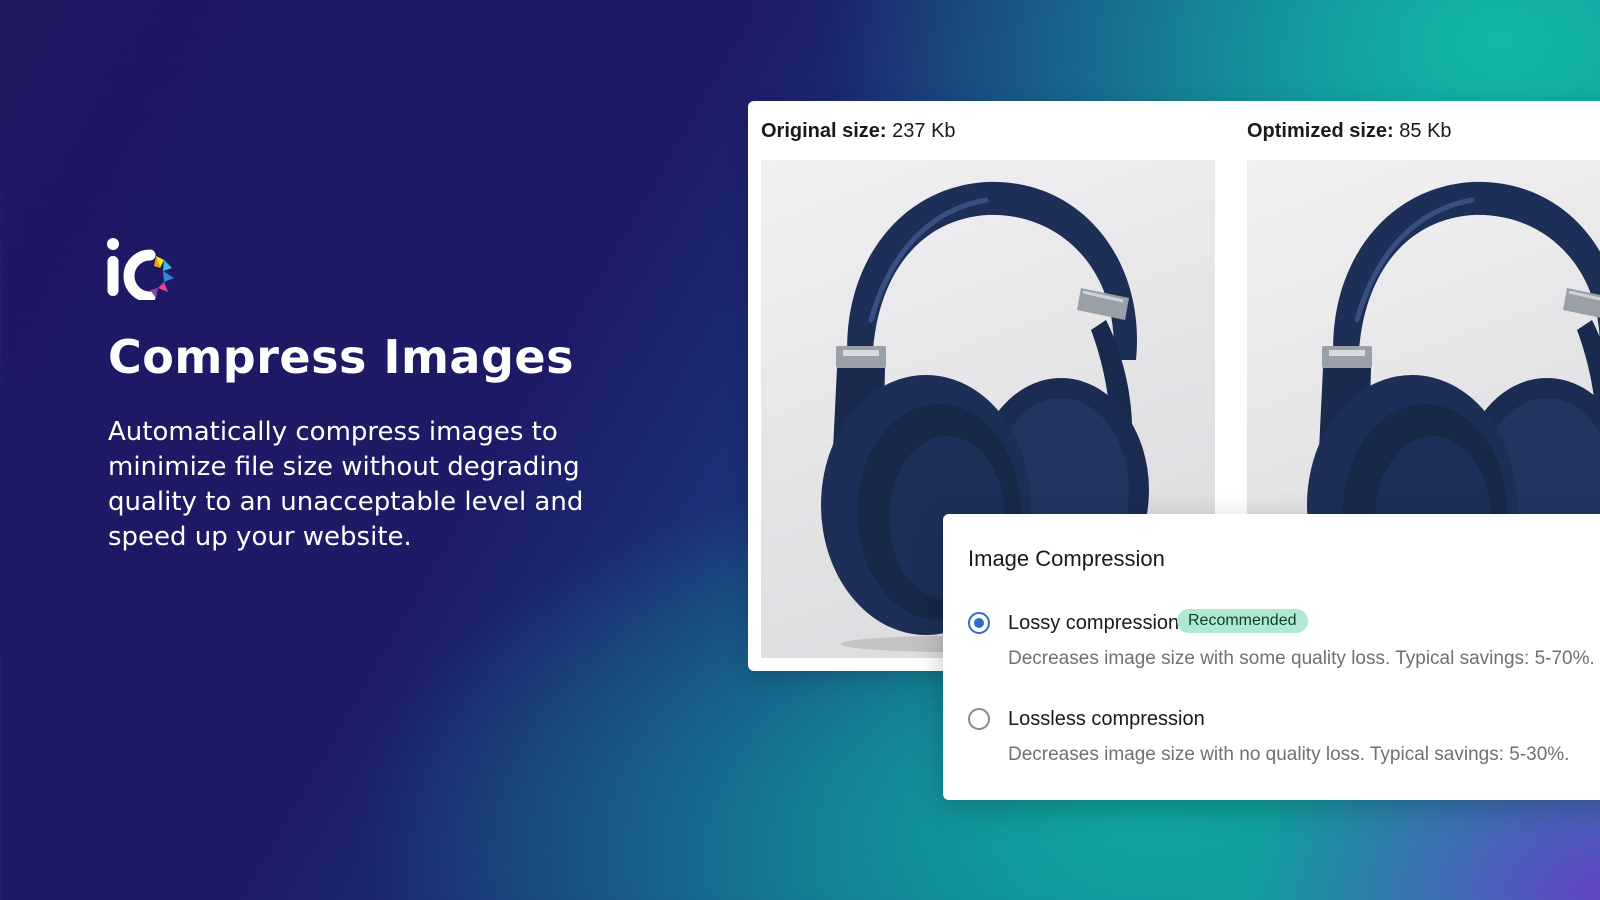  Describe the element at coordinates (824, 131) in the screenshot. I see `original-size-key: Original size:` at that location.